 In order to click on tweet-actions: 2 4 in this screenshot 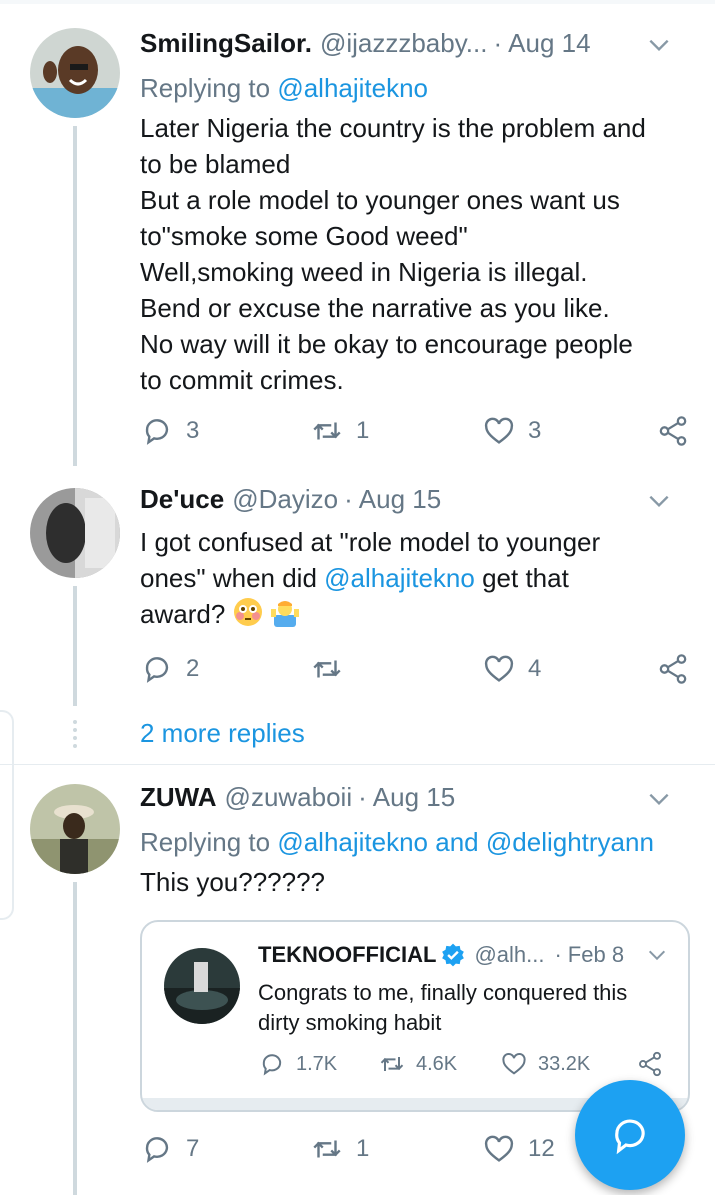, I will do `click(420, 672)`.